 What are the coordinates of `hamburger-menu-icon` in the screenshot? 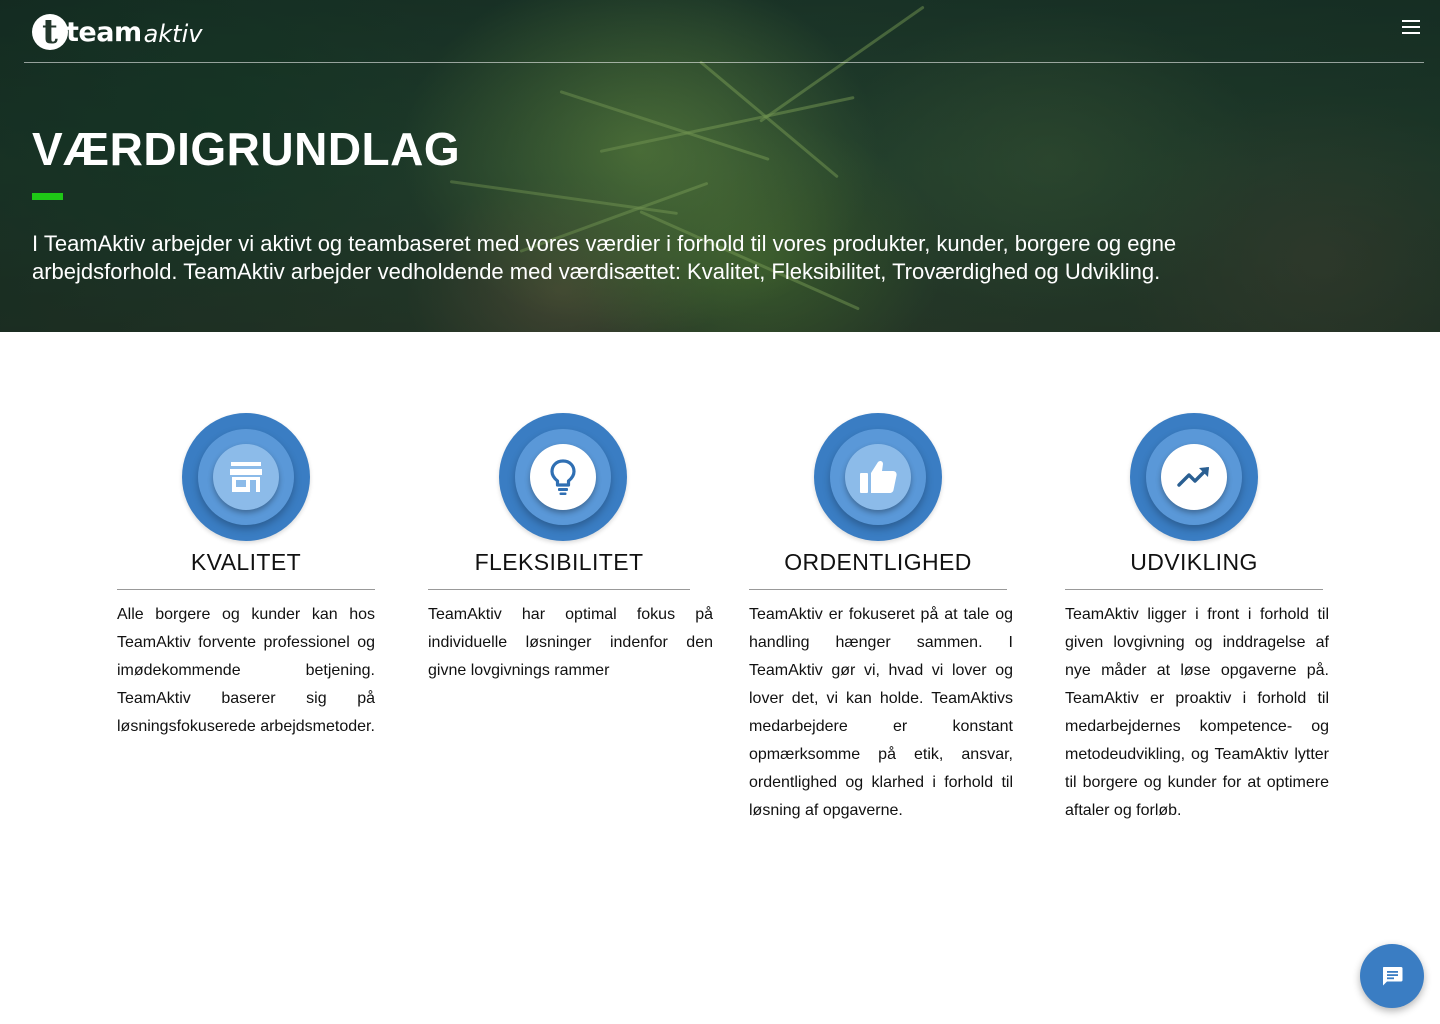 It's located at (1412, 28).